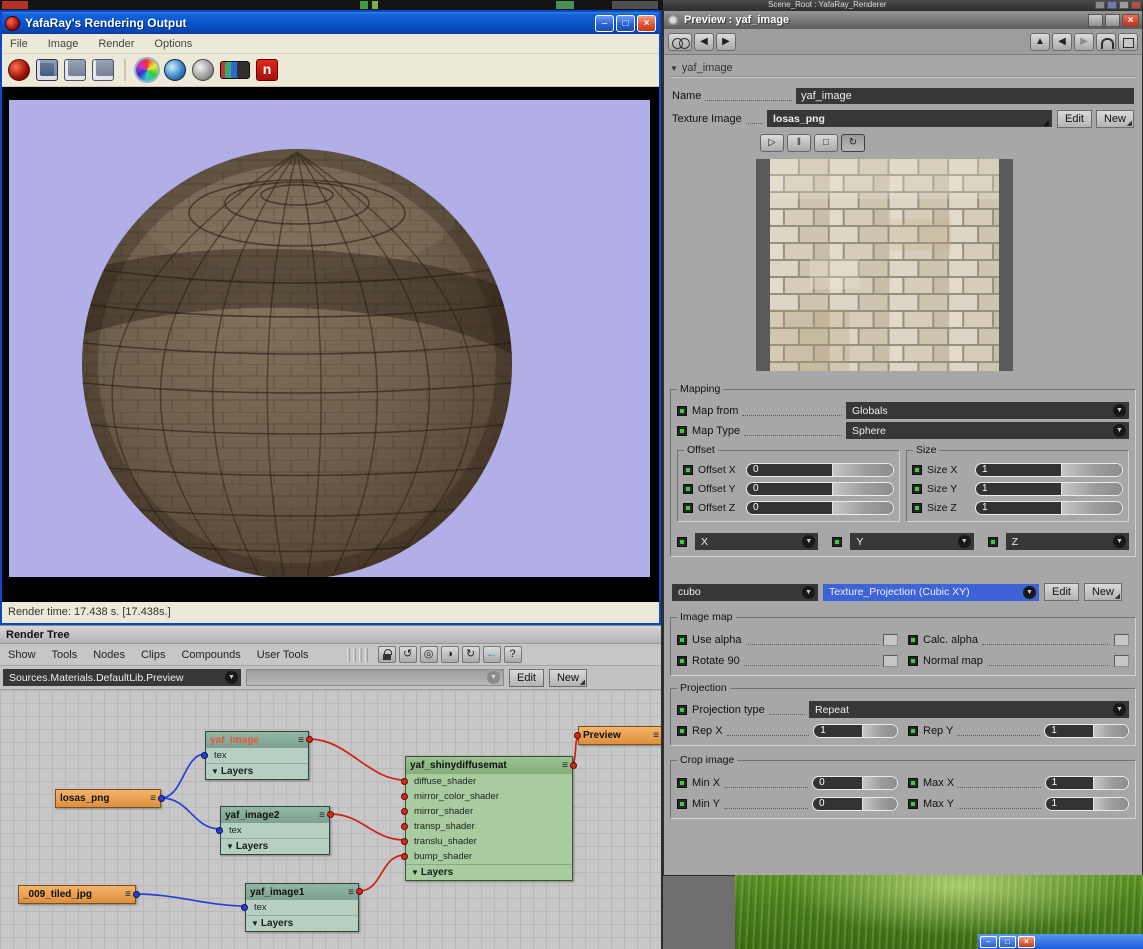 This screenshot has height=949, width=1143. What do you see at coordinates (704, 41) in the screenshot?
I see `prev-button: ◀` at bounding box center [704, 41].